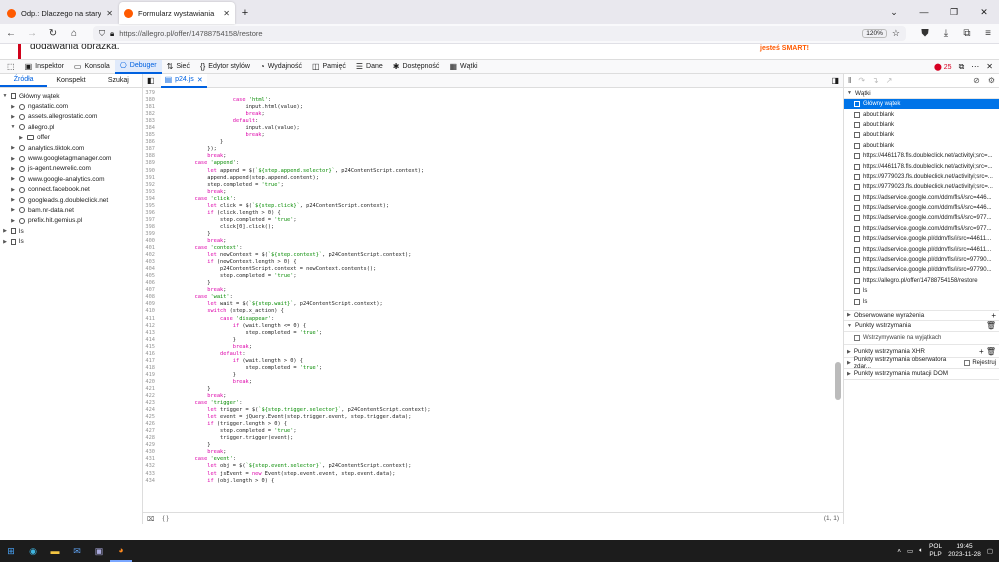 Image resolution: width=999 pixels, height=562 pixels. I want to click on thread-item: about:blank, so click(921, 135).